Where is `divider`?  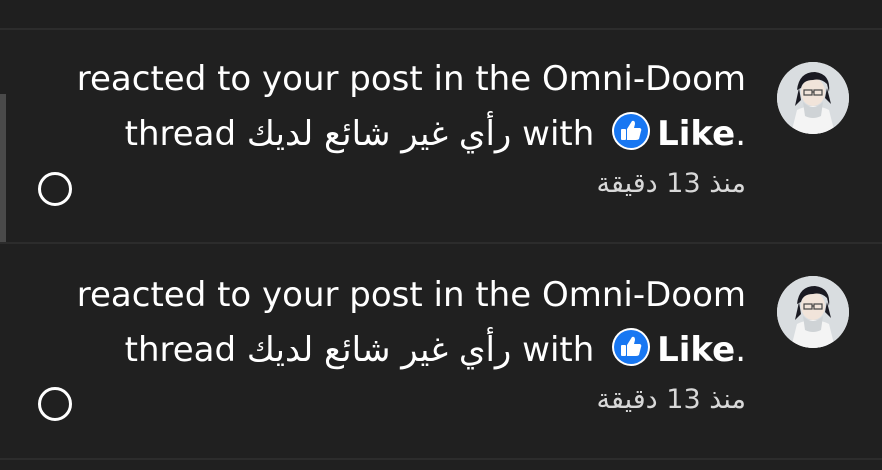
divider is located at coordinates (441, 459).